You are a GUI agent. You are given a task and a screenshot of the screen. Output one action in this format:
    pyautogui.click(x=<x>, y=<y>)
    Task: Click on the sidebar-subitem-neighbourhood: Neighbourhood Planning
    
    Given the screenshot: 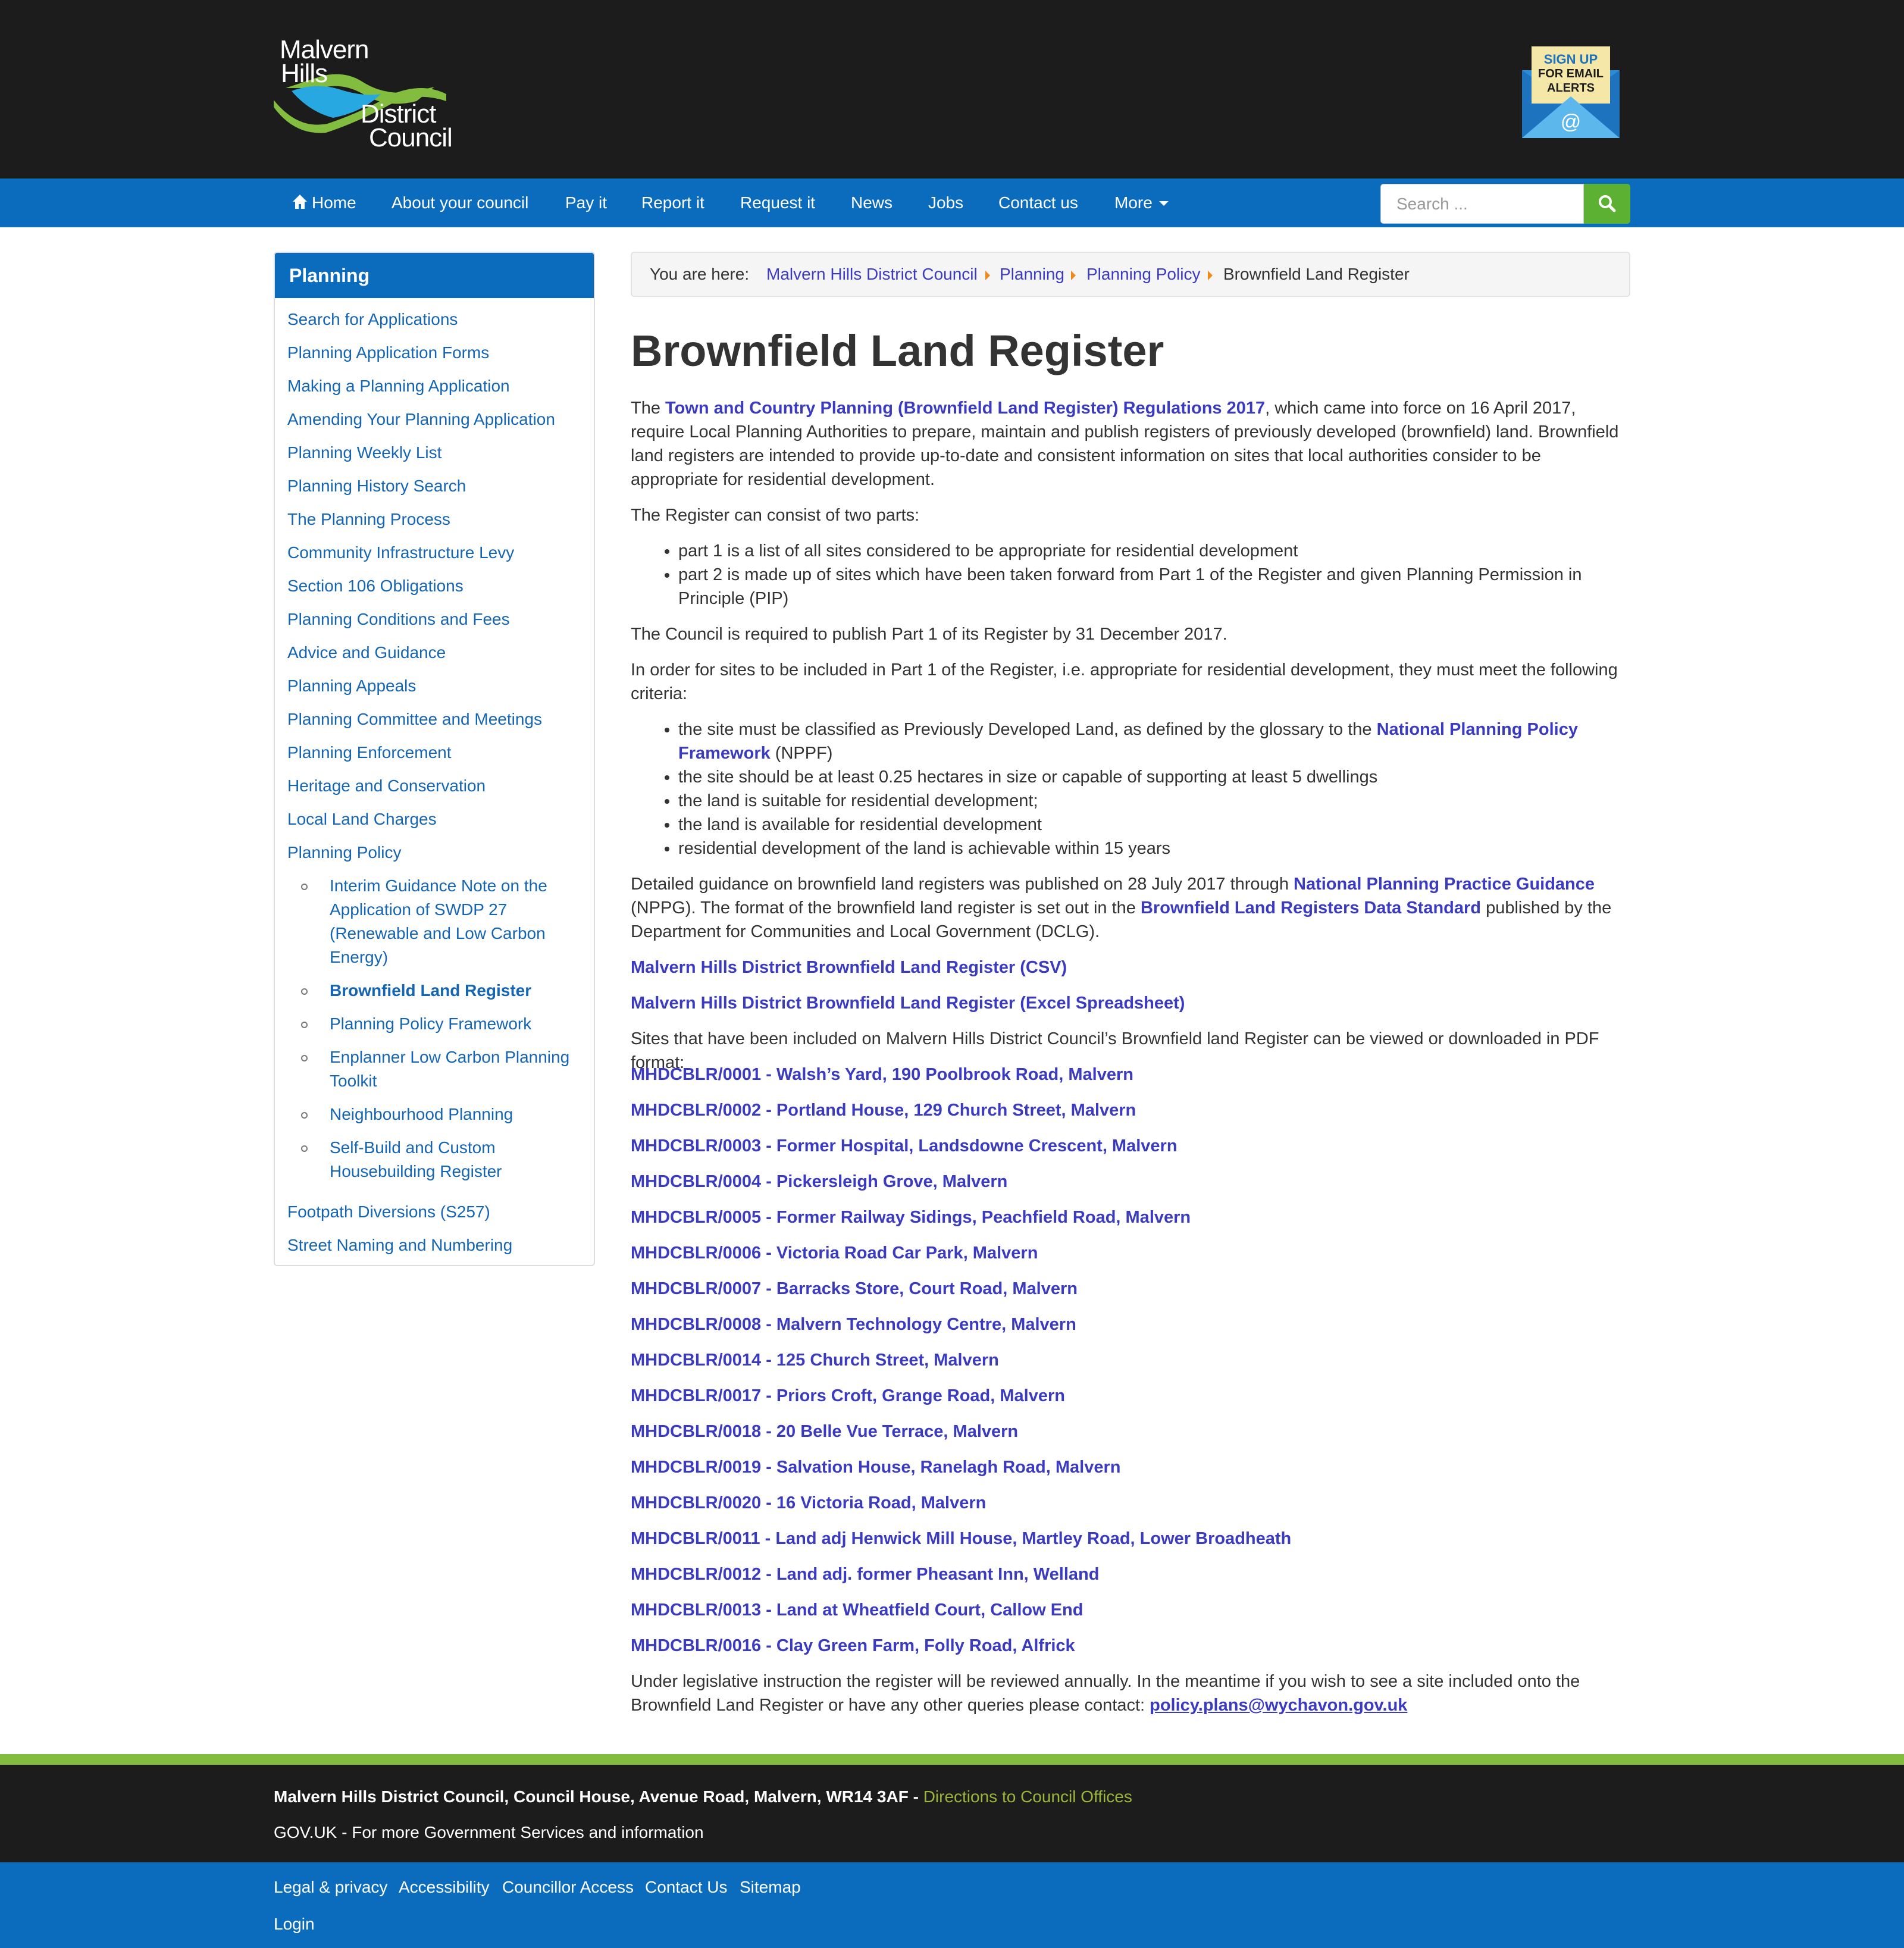 What is the action you would take?
    pyautogui.click(x=460, y=1114)
    